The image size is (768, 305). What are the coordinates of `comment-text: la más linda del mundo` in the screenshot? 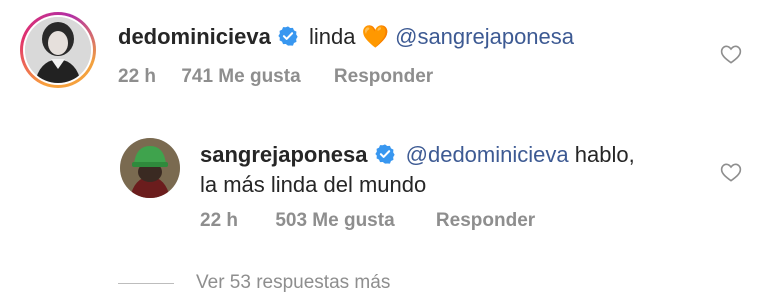 It's located at (313, 184).